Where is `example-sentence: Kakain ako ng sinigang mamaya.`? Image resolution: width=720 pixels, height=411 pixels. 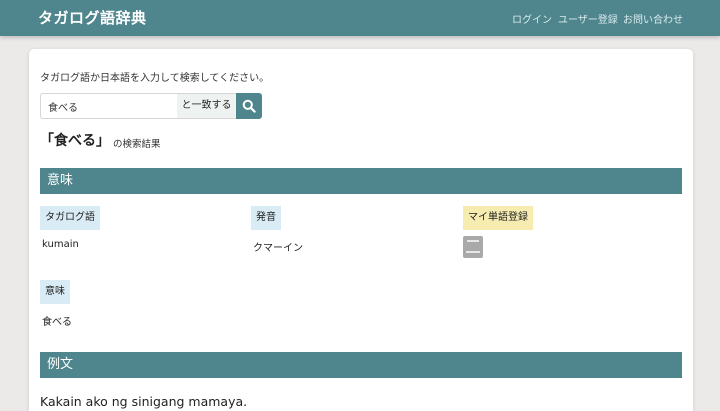 example-sentence: Kakain ako ng sinigang mamaya. is located at coordinates (144, 401).